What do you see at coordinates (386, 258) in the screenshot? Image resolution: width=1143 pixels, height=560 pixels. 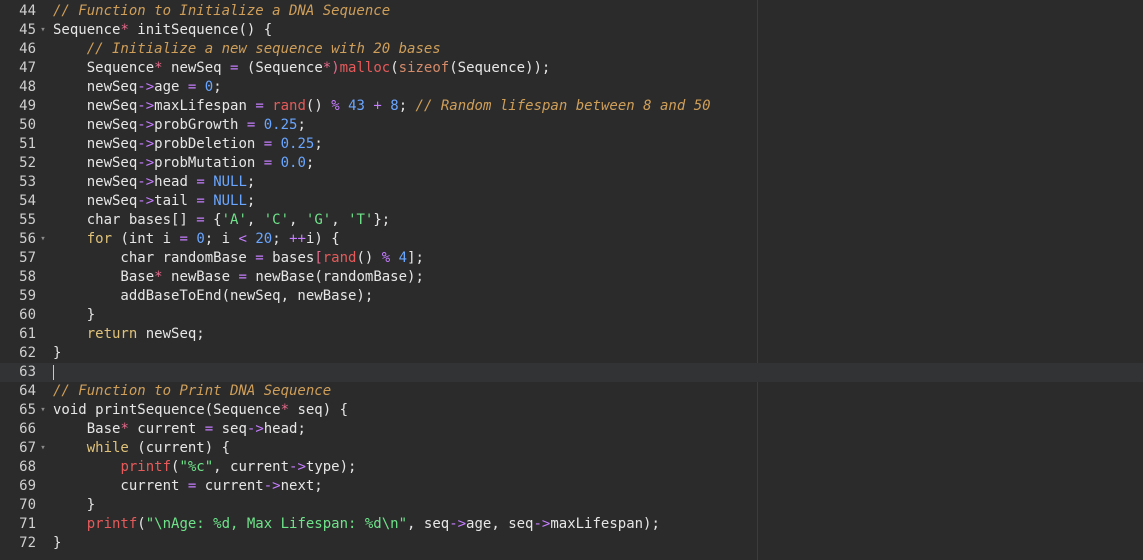 I see `code-token: %` at bounding box center [386, 258].